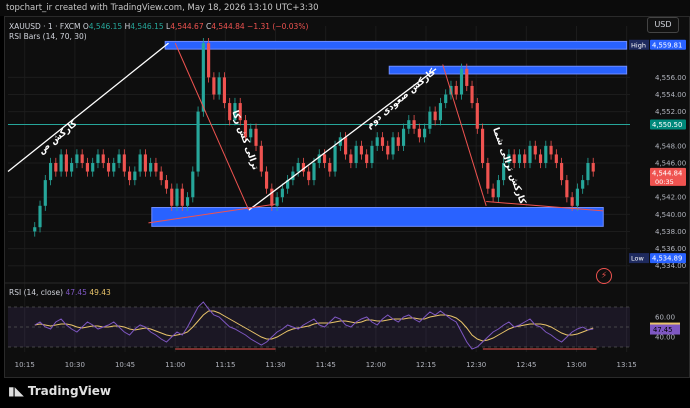 The image size is (690, 408). I want to click on flash-icon: ⚡, so click(604, 276).